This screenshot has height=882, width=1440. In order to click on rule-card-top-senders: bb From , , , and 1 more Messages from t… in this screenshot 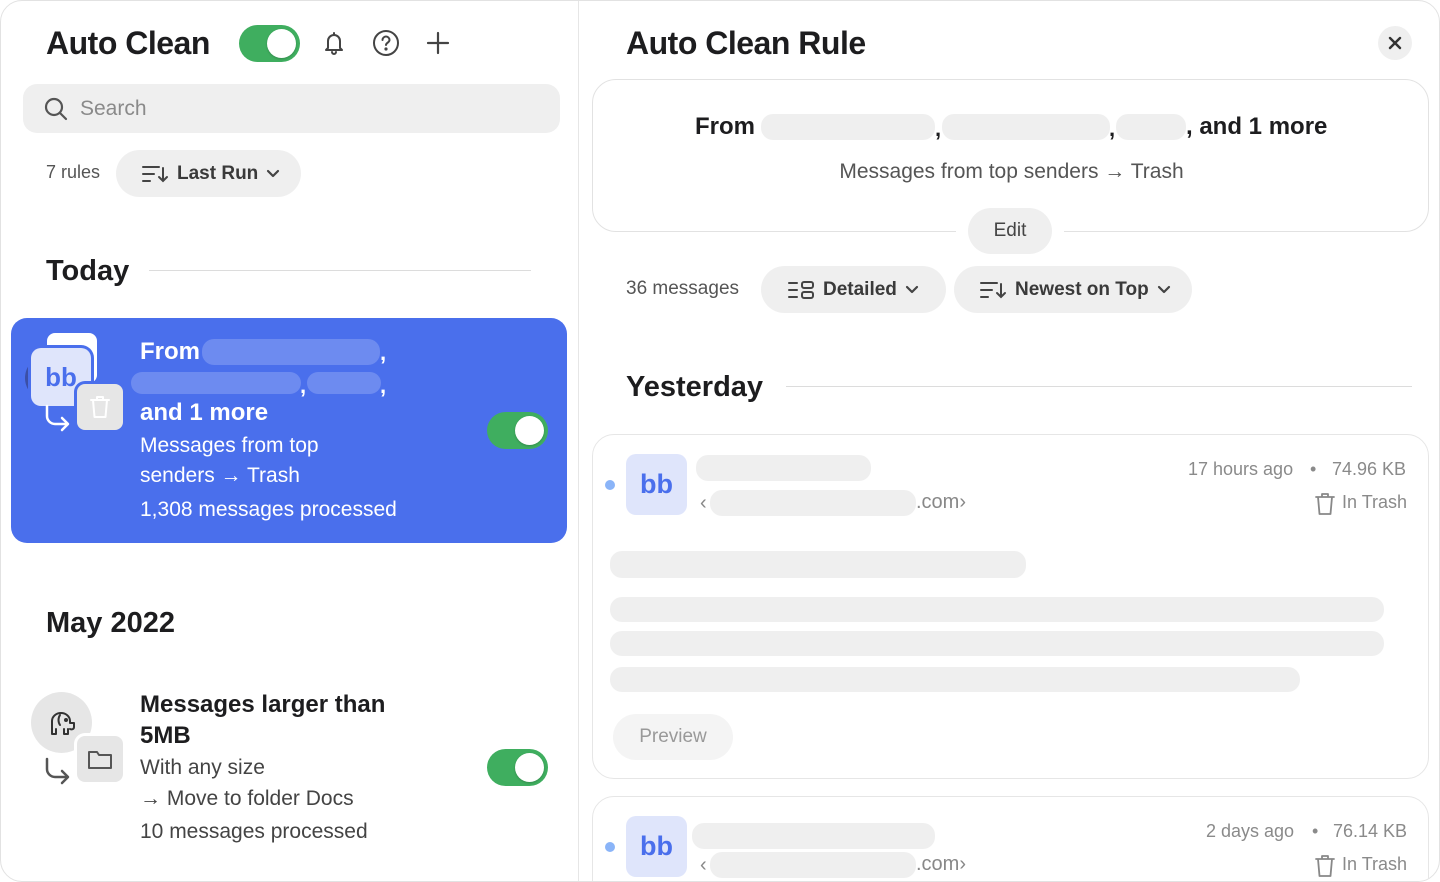, I will do `click(289, 430)`.